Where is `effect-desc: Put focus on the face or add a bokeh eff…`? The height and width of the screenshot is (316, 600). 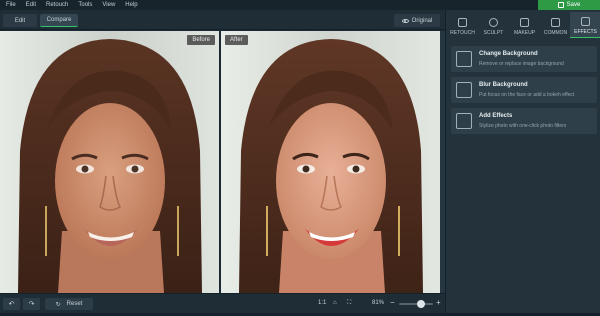 effect-desc: Put focus on the face or add a bokeh eff… is located at coordinates (527, 95).